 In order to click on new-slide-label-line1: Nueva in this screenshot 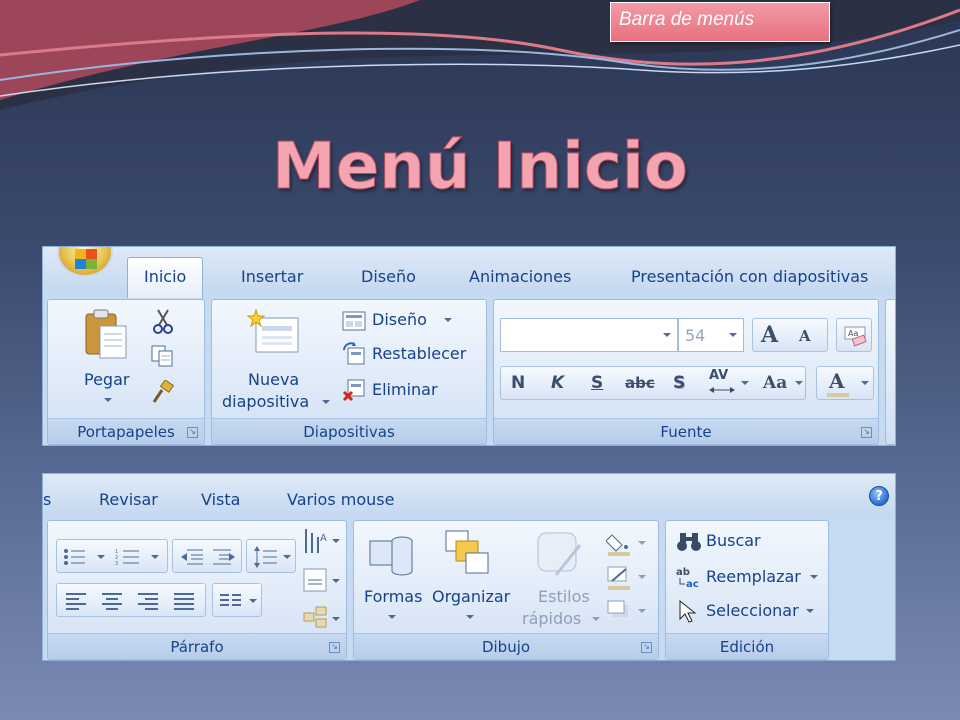, I will do `click(273, 379)`.